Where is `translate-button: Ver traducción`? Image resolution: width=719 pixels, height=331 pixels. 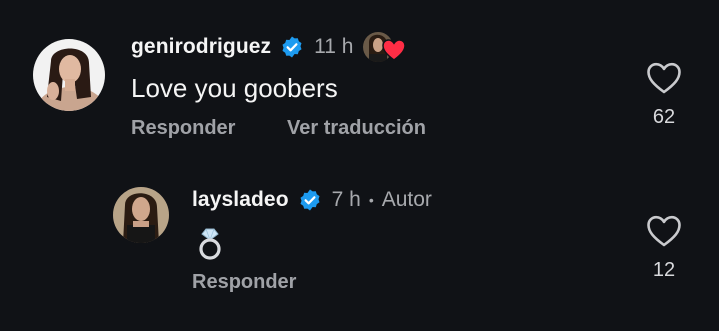 translate-button: Ver traducción is located at coordinates (356, 128).